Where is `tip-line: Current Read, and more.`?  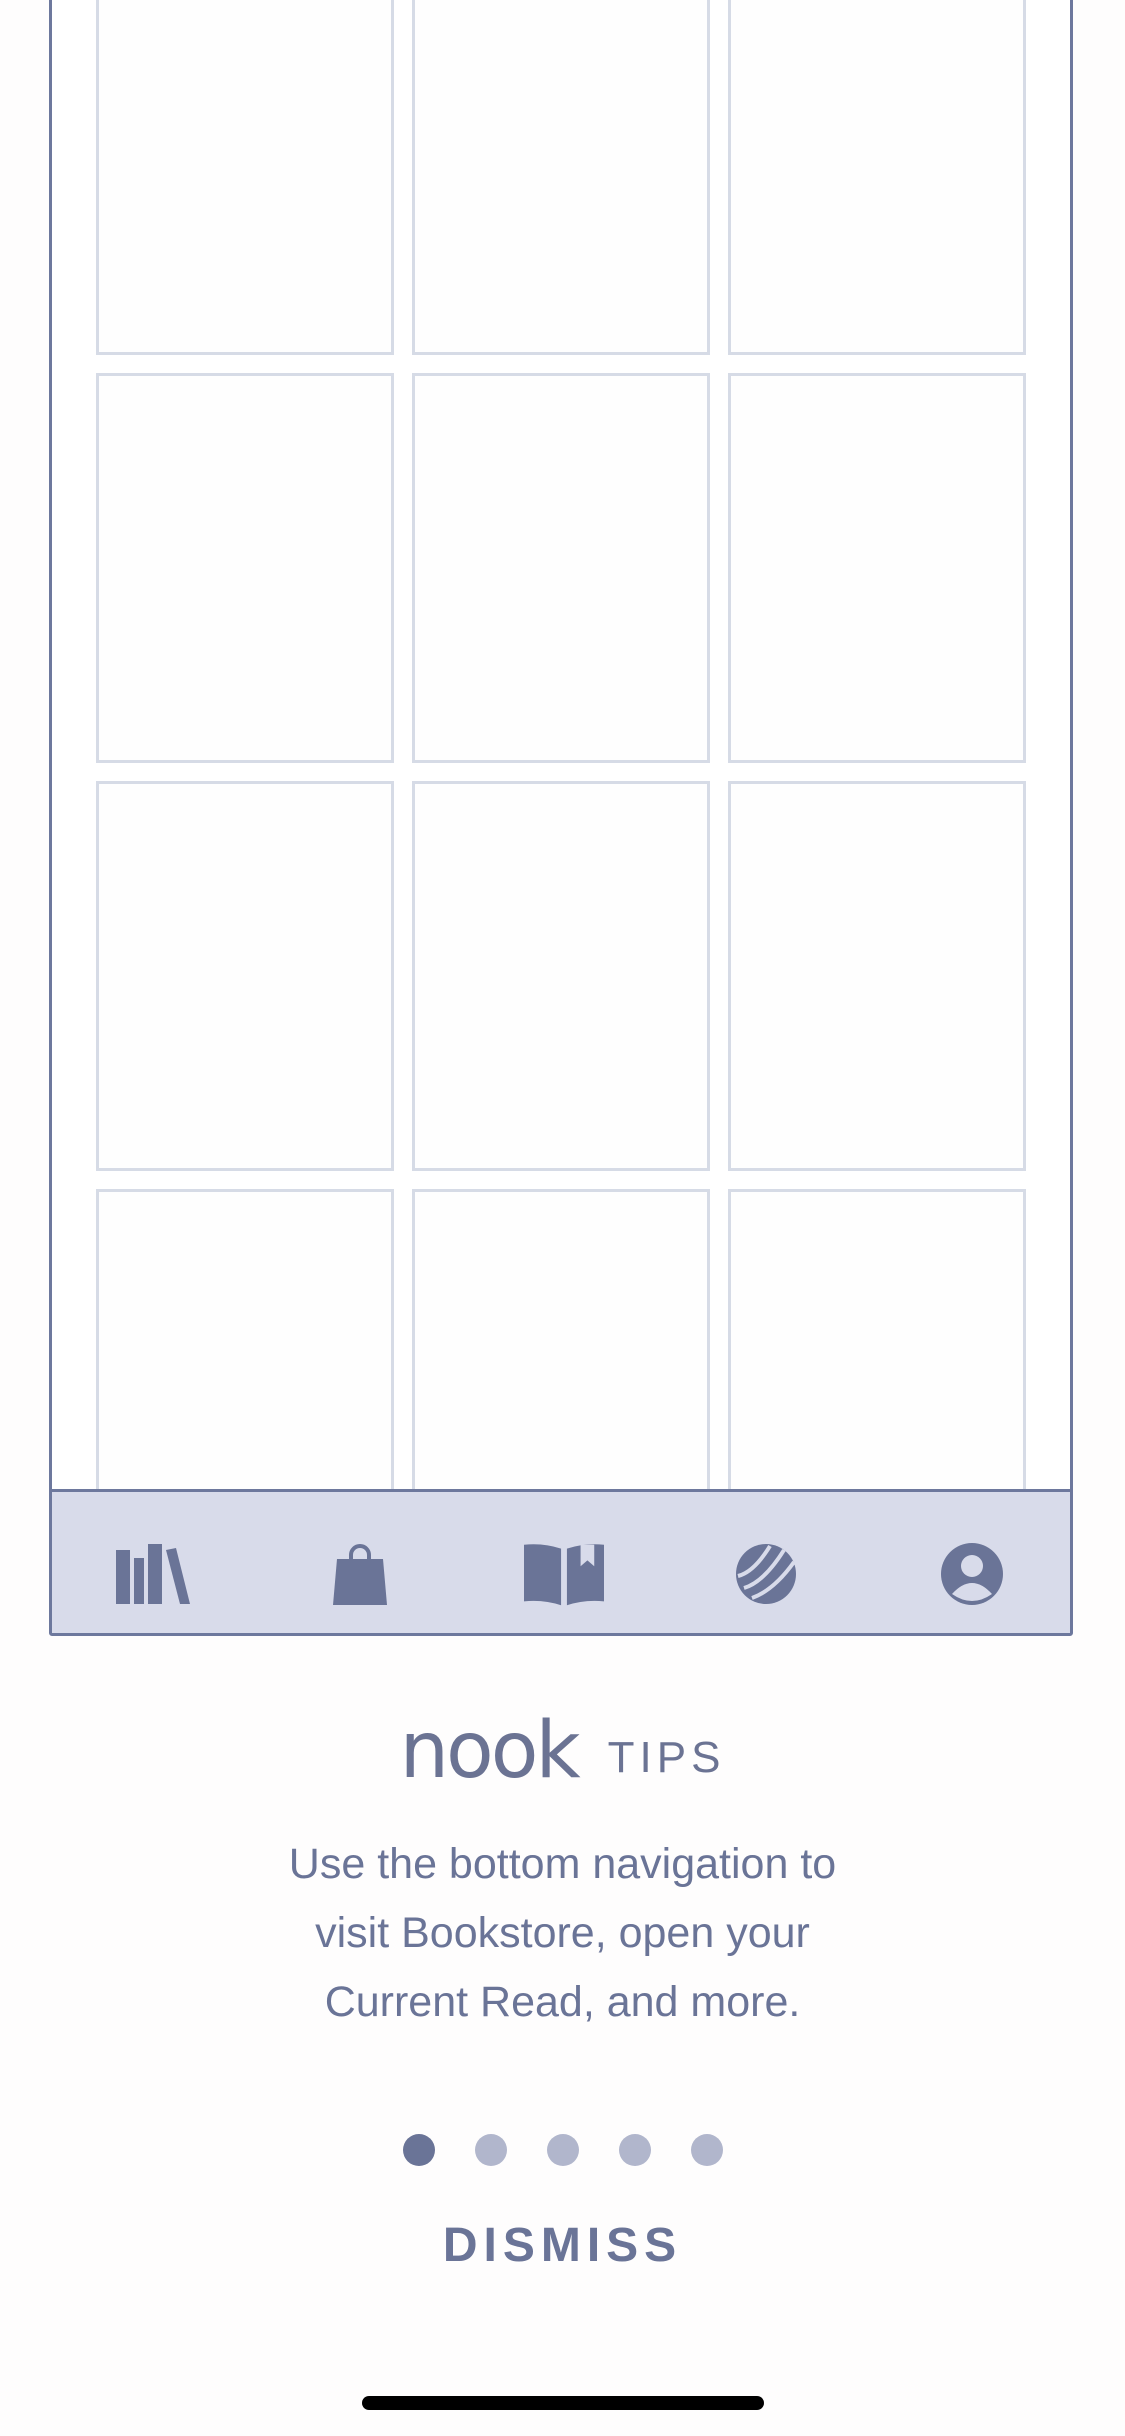
tip-line: Current Read, and more. is located at coordinates (562, 2002).